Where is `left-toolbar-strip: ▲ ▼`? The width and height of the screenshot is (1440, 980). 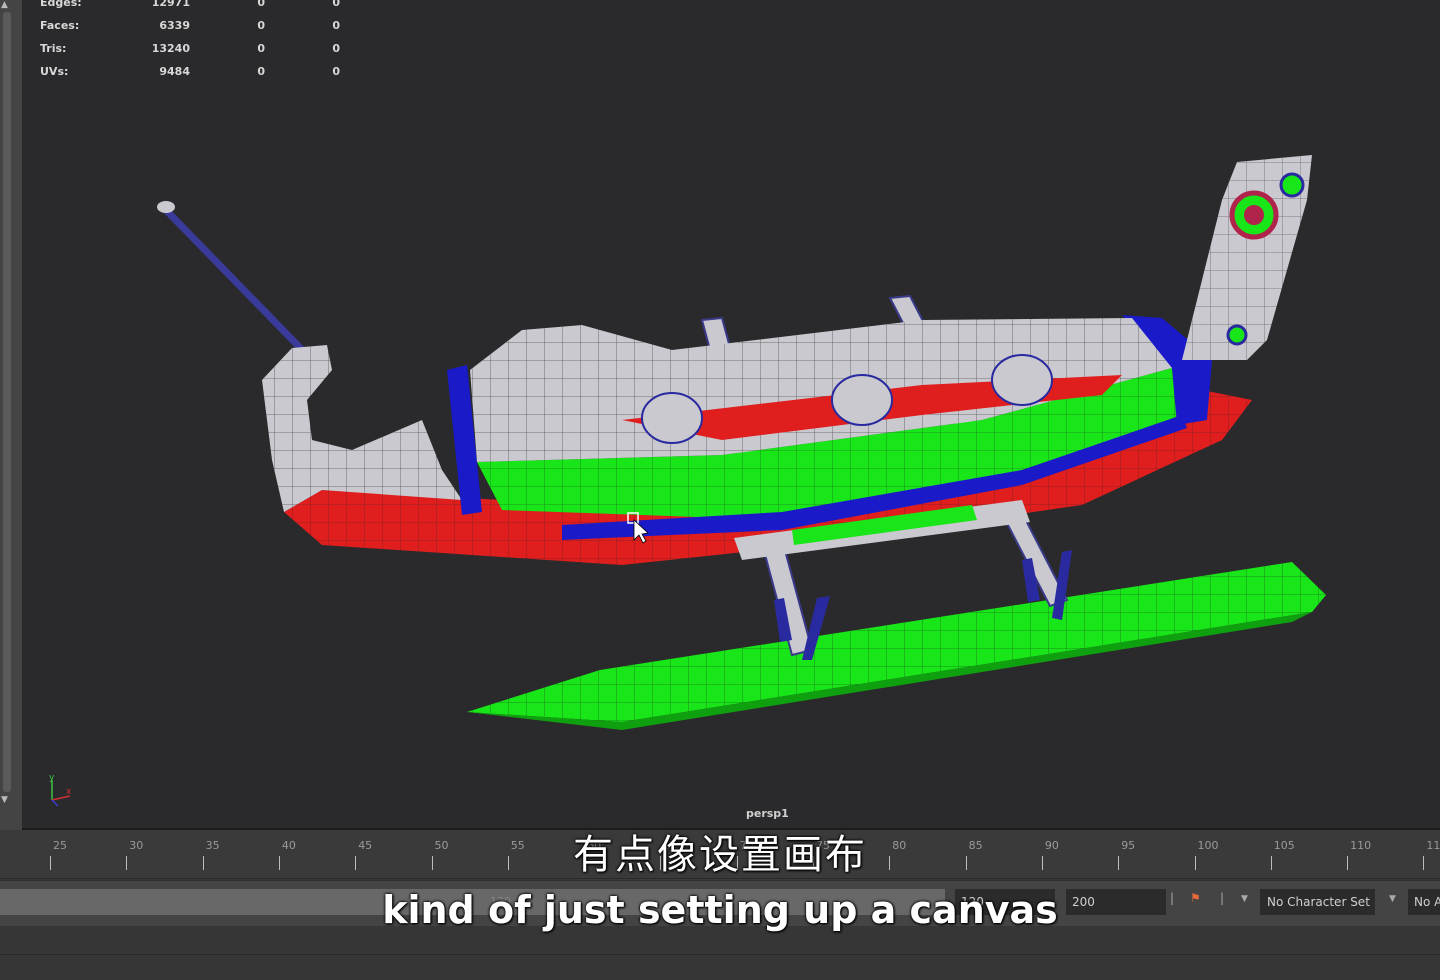
left-toolbar-strip: ▲ ▼ is located at coordinates (11, 415).